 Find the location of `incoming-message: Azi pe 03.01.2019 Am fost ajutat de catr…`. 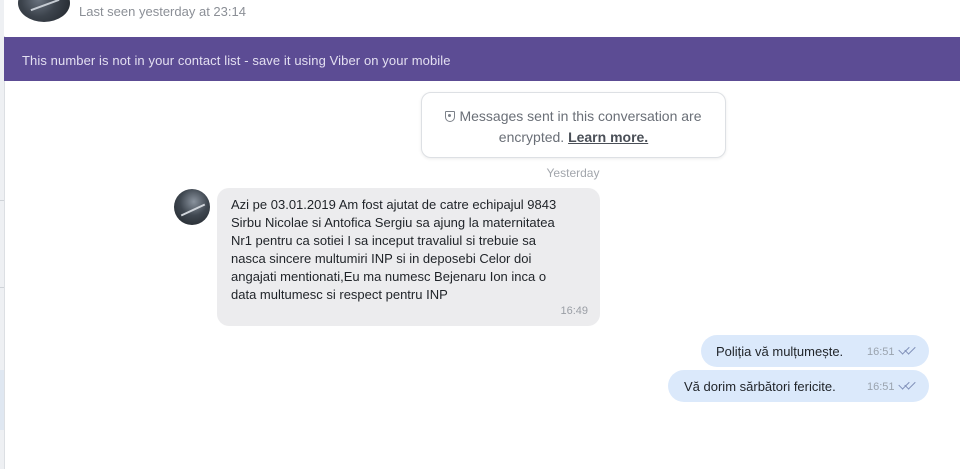

incoming-message: Azi pe 03.01.2019 Am fost ajutat de catr… is located at coordinates (408, 257).